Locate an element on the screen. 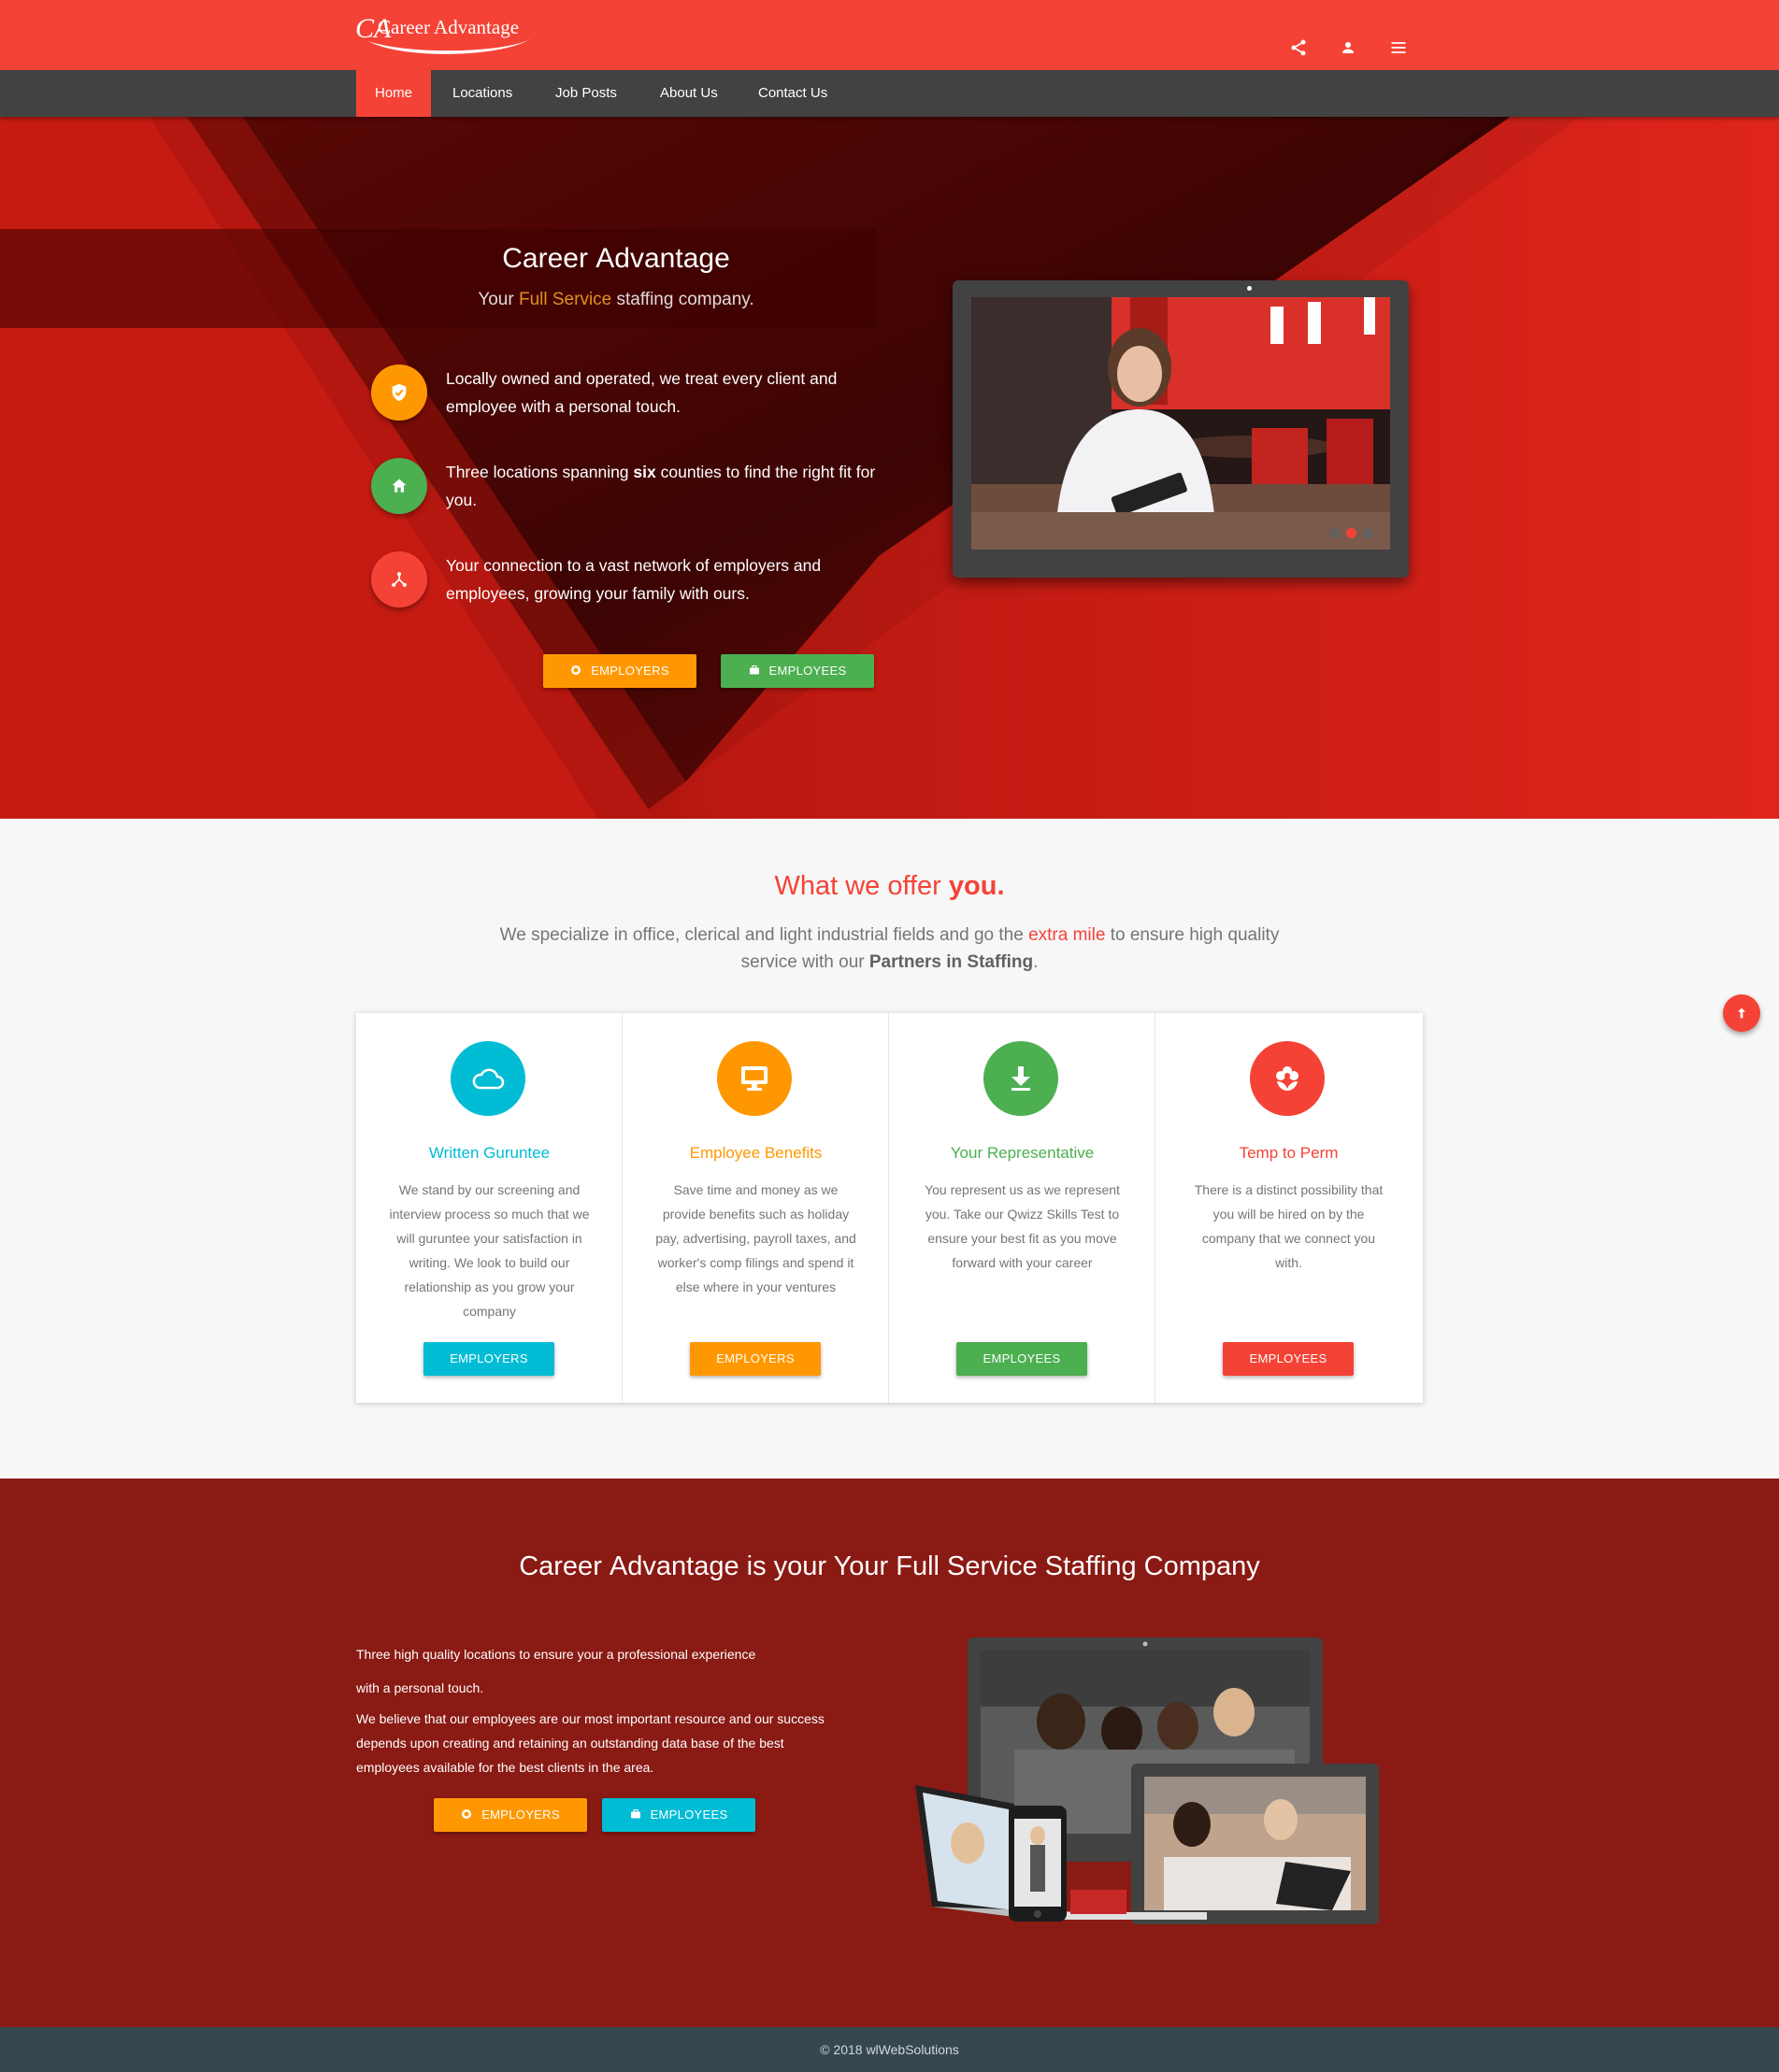 Image resolution: width=1779 pixels, height=2072 pixels. hero-feature-text-bold: six is located at coordinates (645, 472).